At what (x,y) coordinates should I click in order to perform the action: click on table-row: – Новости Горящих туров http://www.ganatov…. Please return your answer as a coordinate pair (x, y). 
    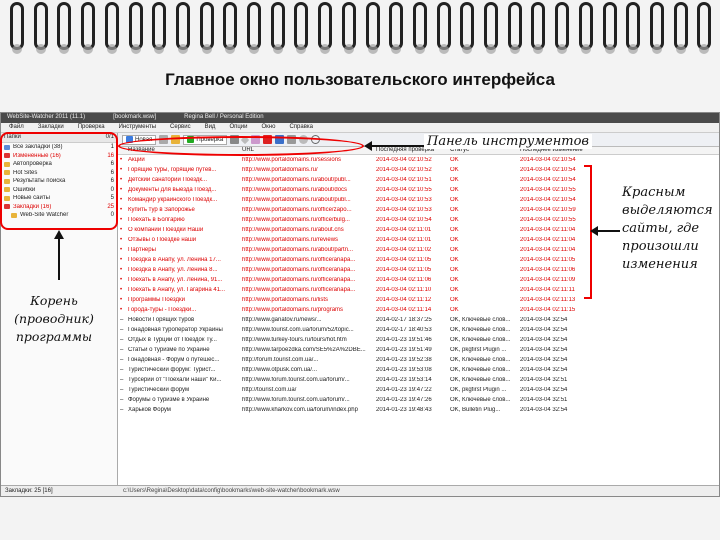
    Looking at the image, I should click on (418, 320).